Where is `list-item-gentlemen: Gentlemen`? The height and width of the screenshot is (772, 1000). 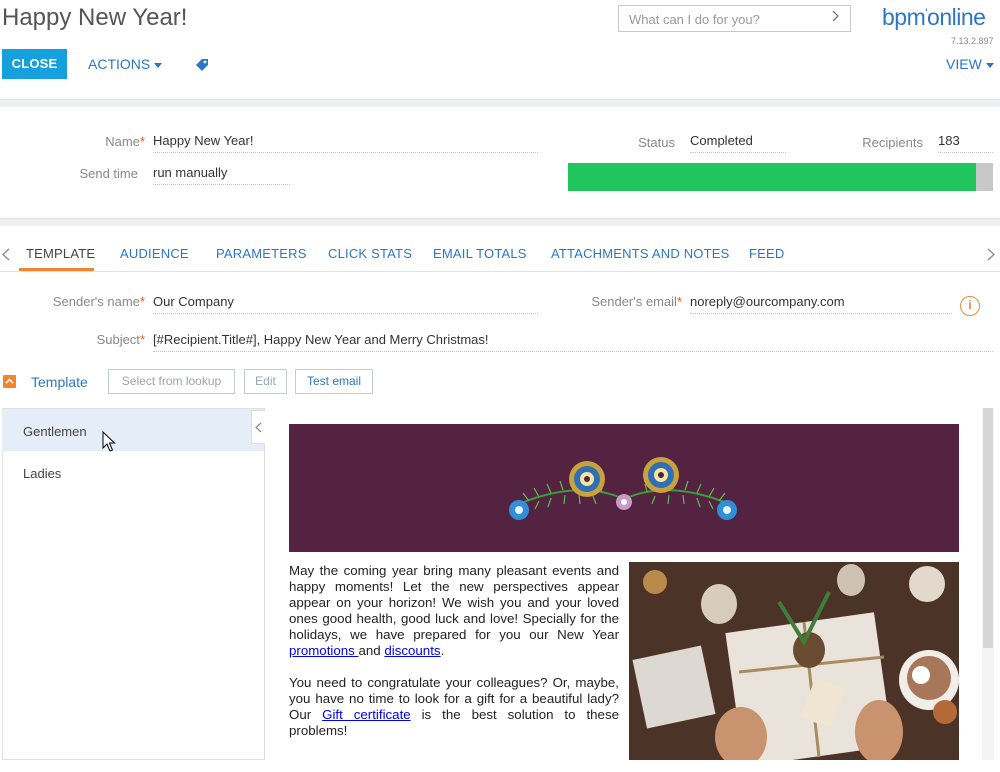 list-item-gentlemen: Gentlemen is located at coordinates (133, 430).